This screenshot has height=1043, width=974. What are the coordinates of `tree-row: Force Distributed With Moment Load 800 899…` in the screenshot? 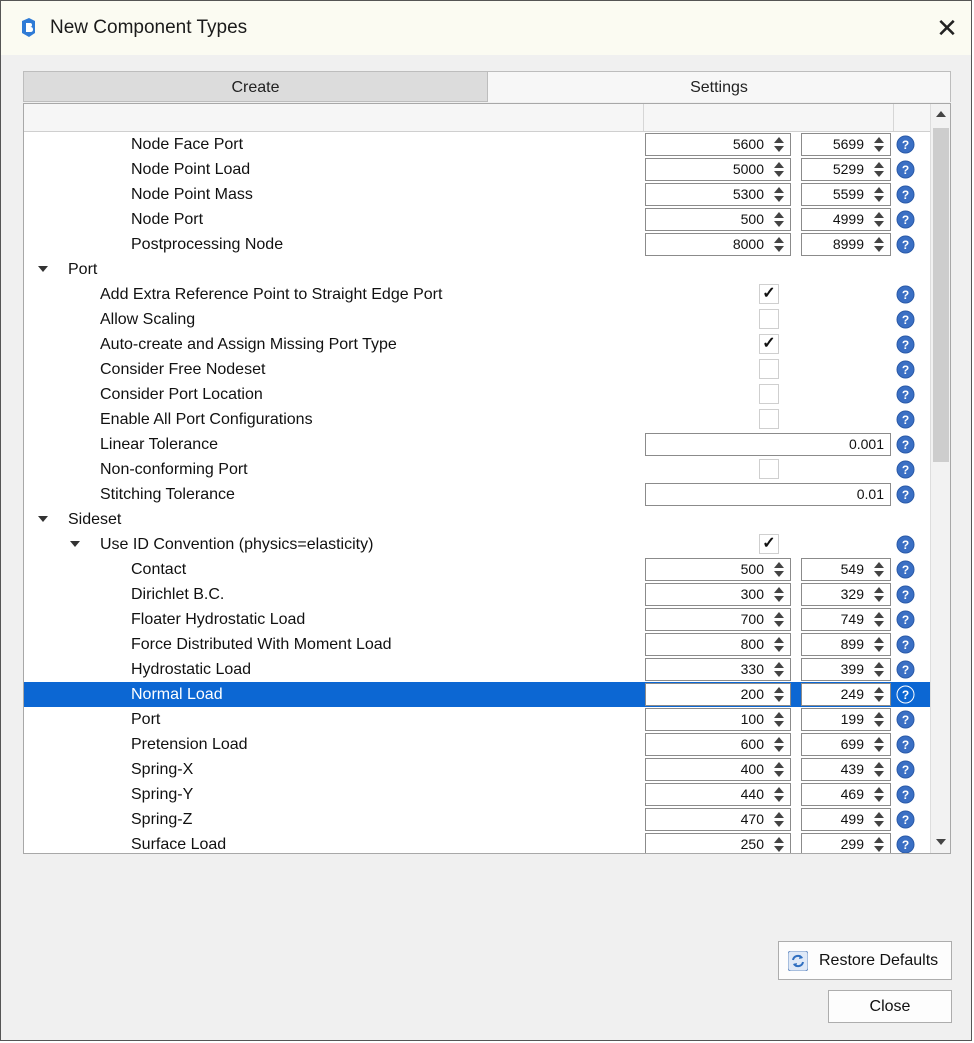 It's located at (477, 644).